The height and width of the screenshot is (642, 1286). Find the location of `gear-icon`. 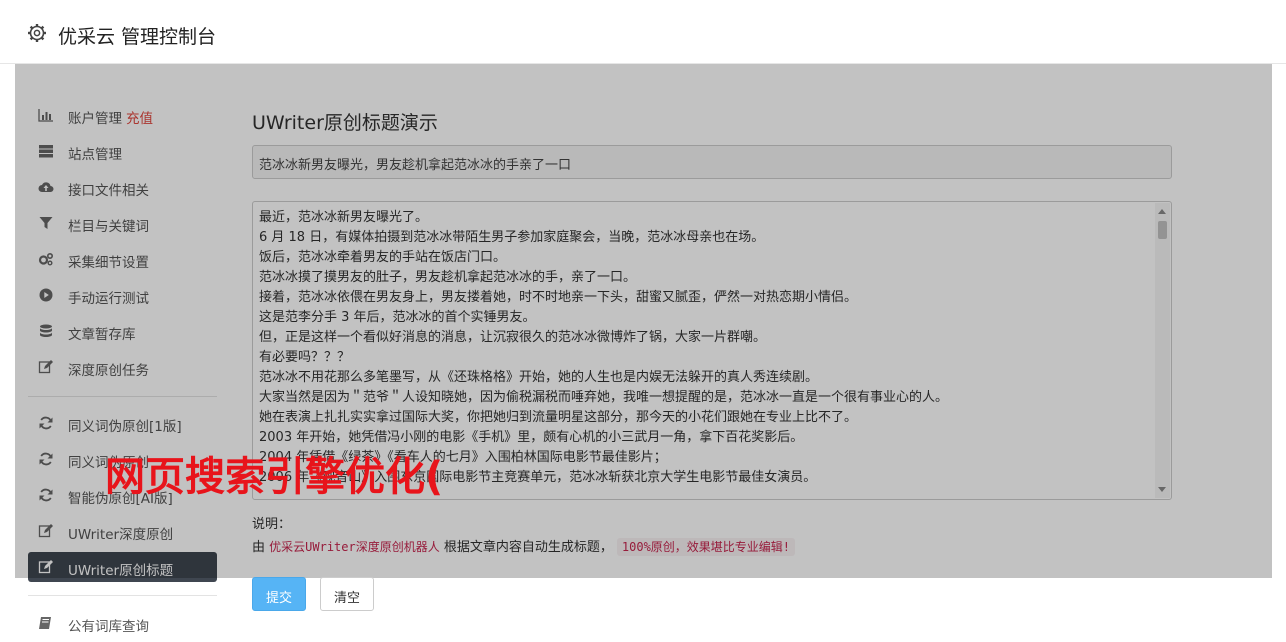

gear-icon is located at coordinates (37, 33).